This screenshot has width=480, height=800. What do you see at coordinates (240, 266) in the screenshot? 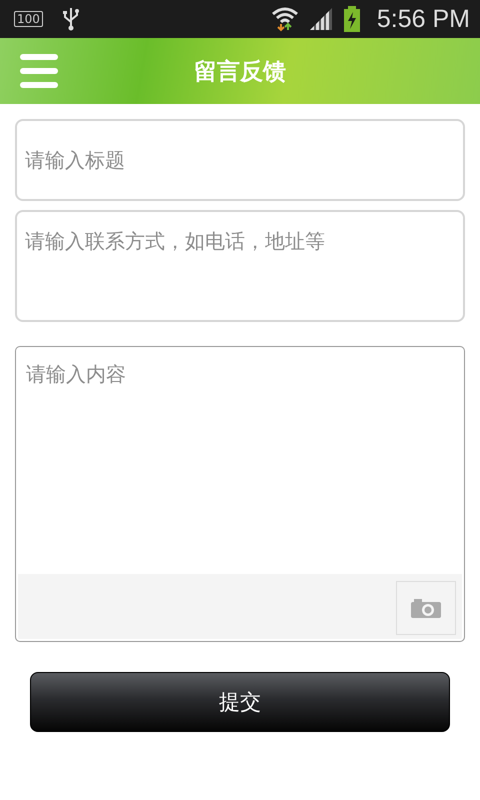
I see `contact-field: 请输入联系方式，如电话，地址等` at bounding box center [240, 266].